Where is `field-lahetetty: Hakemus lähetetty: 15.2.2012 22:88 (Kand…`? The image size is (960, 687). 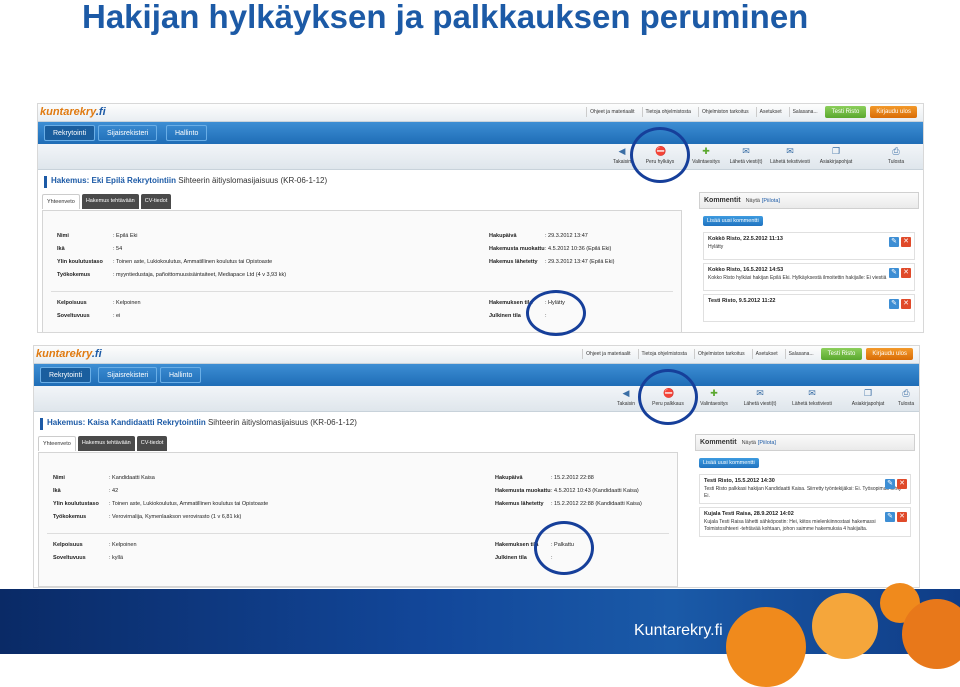 field-lahetetty: Hakemus lähetetty: 15.2.2012 22:88 (Kand… is located at coordinates (568, 504).